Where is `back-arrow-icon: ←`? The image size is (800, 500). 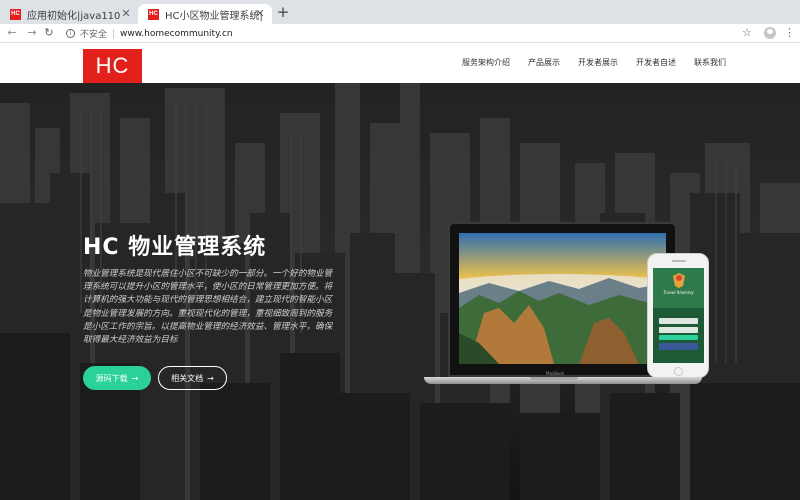
back-arrow-icon: ← is located at coordinates (12, 33).